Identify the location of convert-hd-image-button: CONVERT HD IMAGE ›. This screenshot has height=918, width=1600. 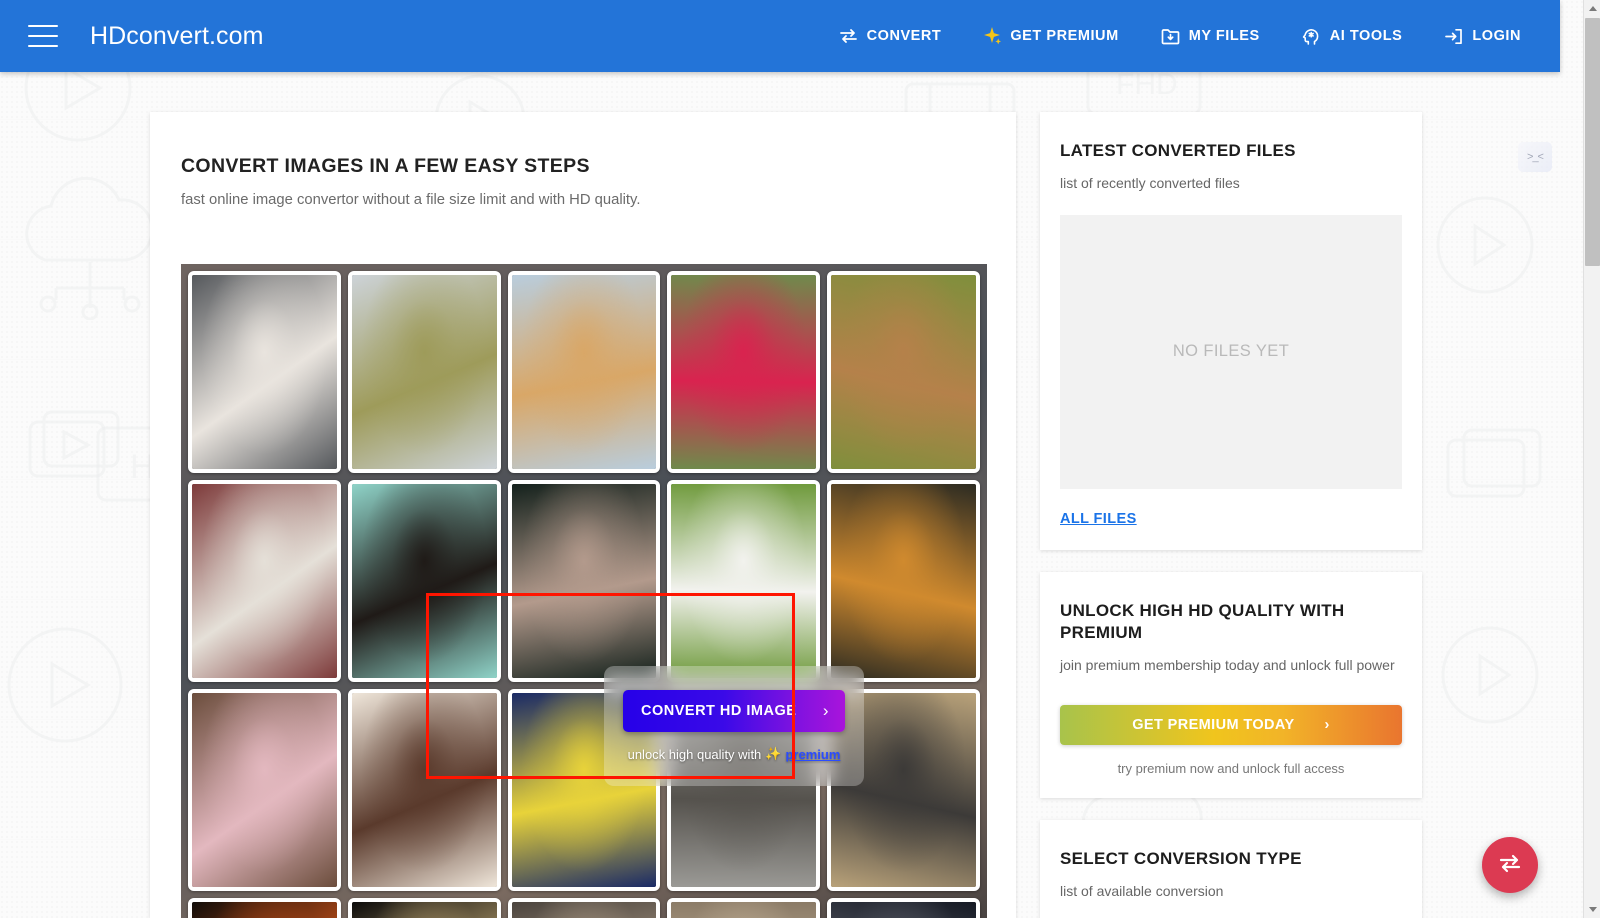
(734, 711).